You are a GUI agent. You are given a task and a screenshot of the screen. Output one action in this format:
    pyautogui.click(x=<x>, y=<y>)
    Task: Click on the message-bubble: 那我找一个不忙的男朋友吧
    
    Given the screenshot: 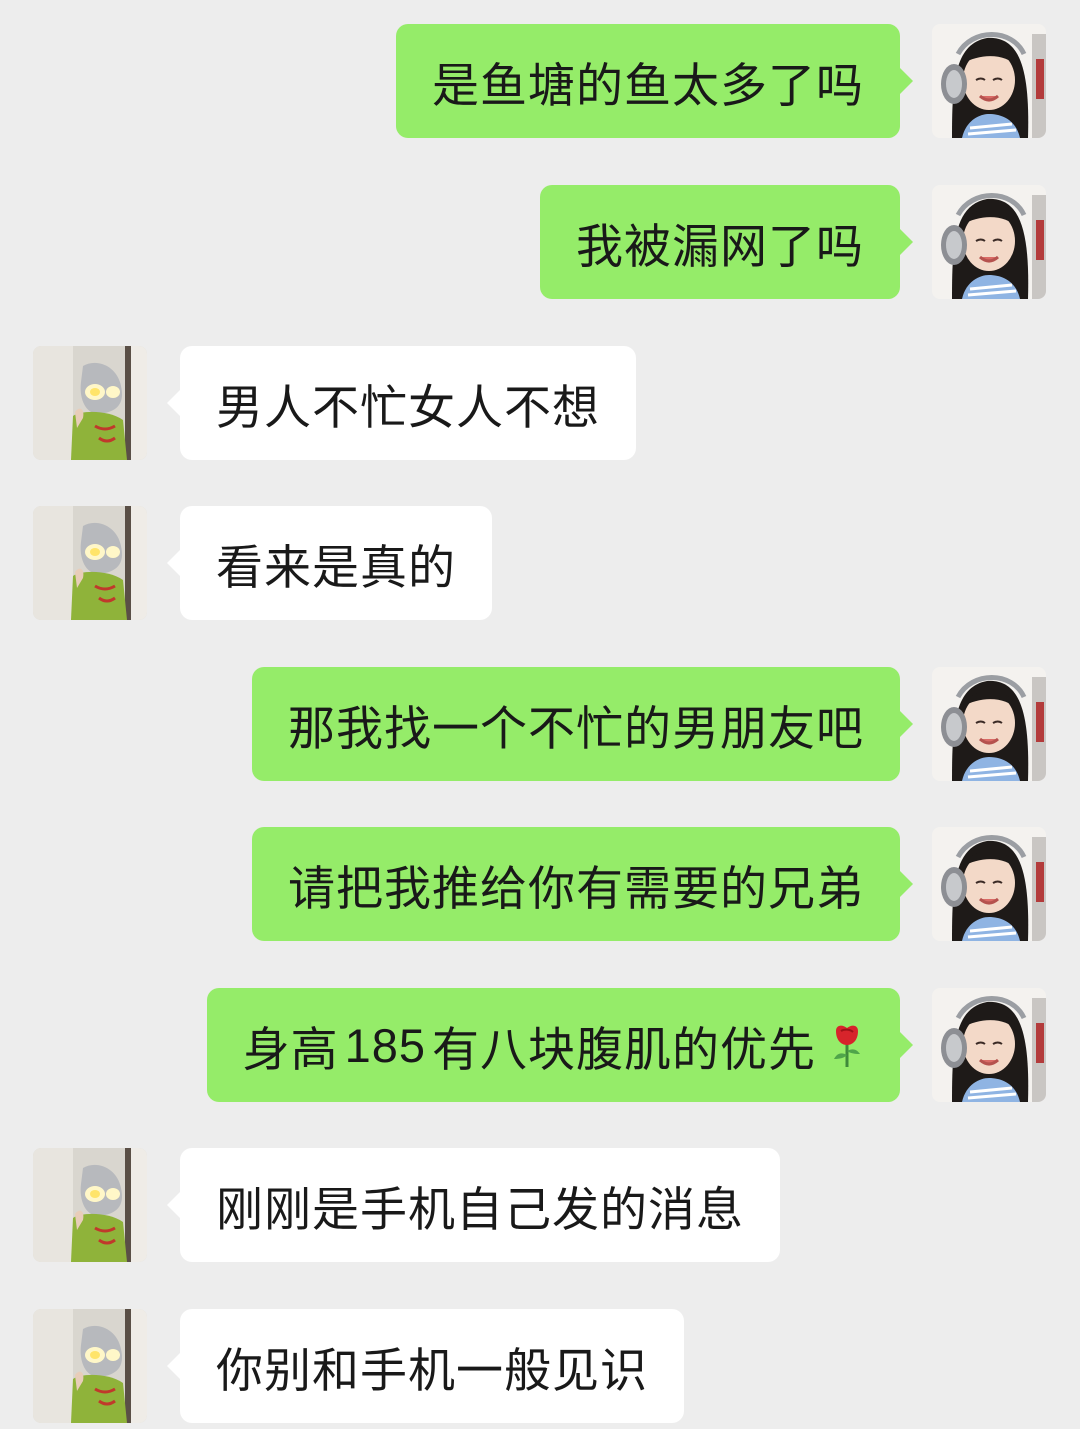 What is the action you would take?
    pyautogui.click(x=582, y=724)
    